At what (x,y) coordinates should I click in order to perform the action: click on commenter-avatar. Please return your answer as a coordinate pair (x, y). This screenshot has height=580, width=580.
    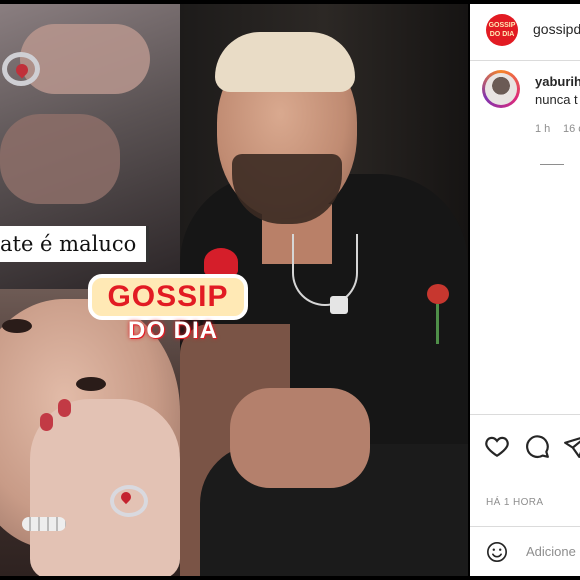
    Looking at the image, I should click on (501, 89).